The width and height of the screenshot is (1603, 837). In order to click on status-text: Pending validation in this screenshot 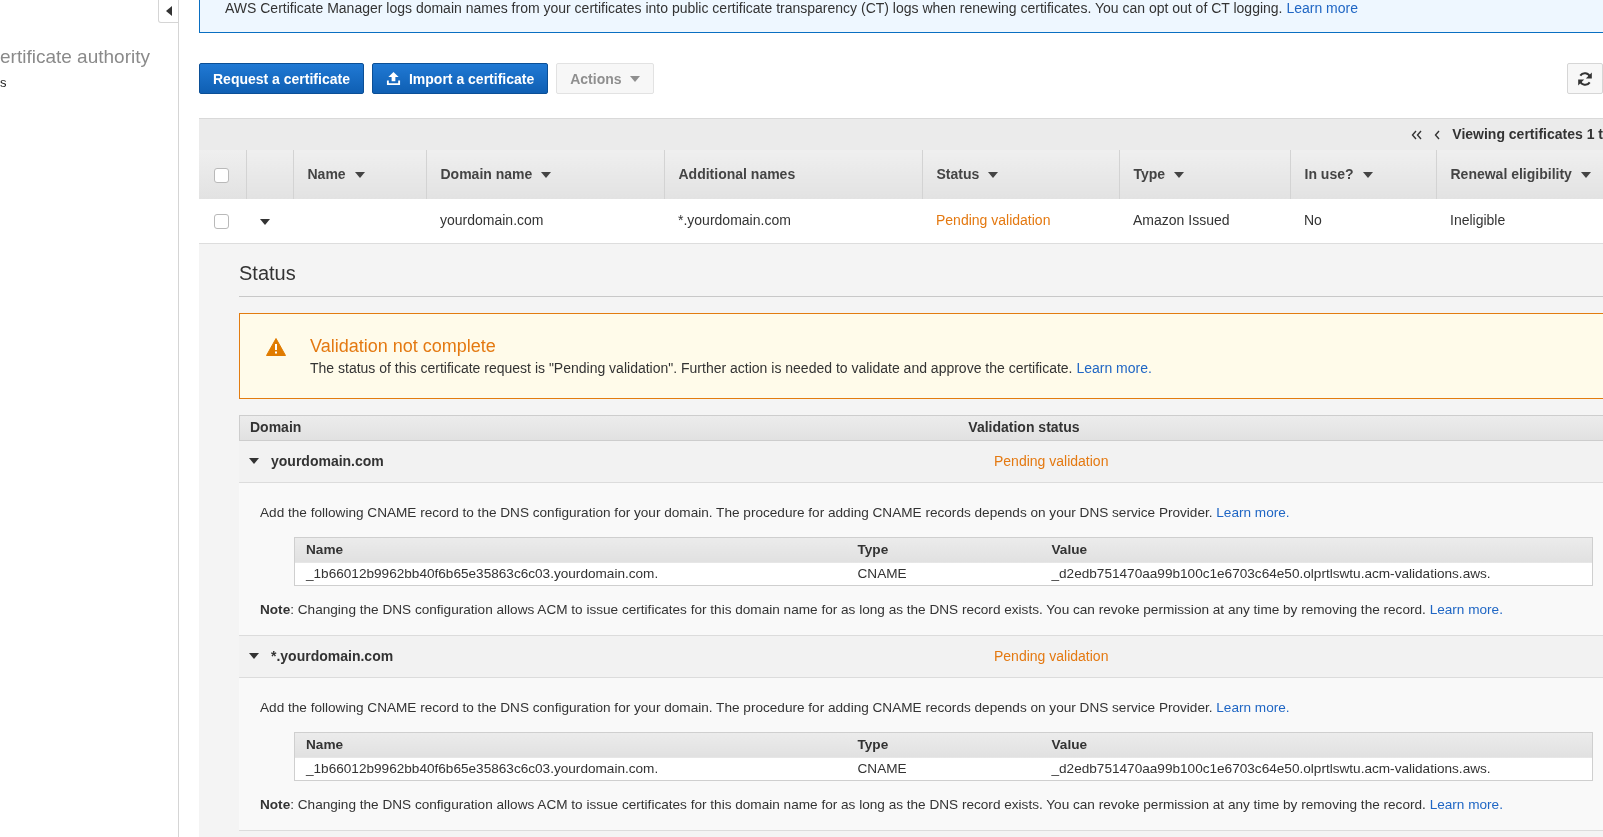, I will do `click(1020, 221)`.